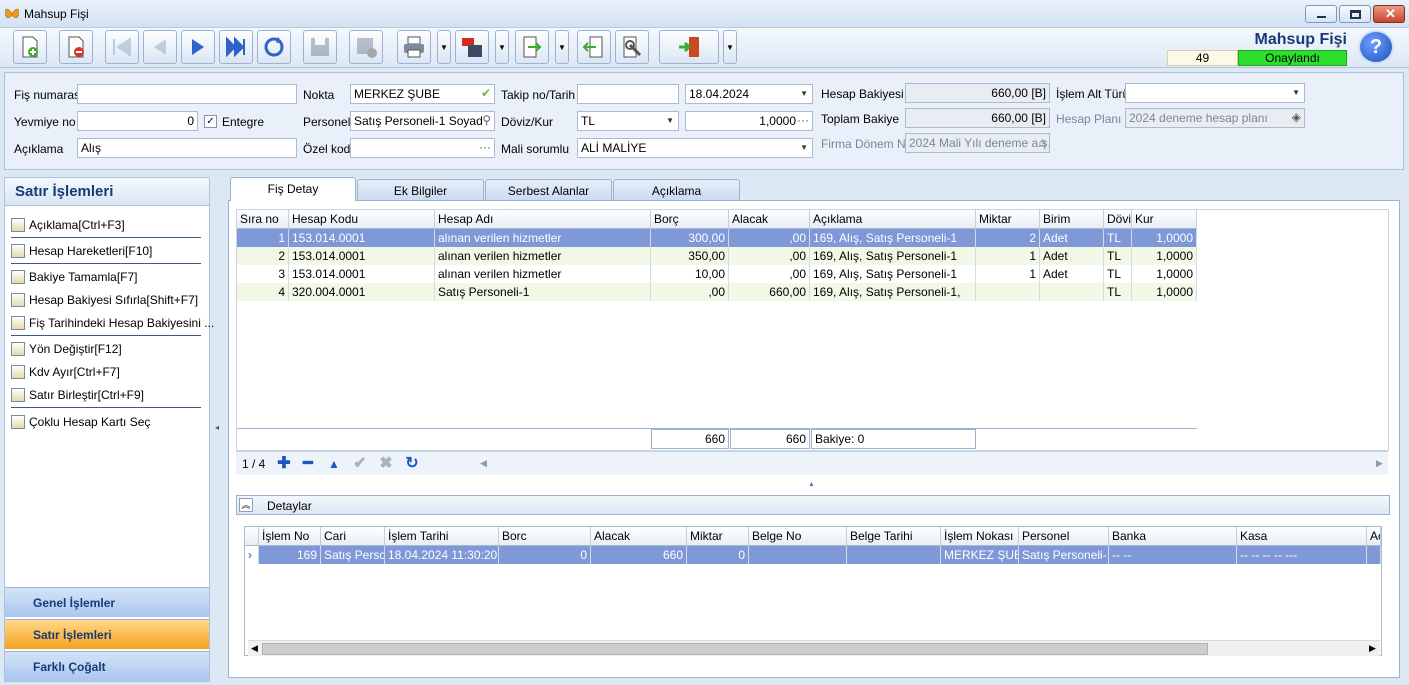 The width and height of the screenshot is (1409, 685). Describe the element at coordinates (30, 47) in the screenshot. I see `new-button` at that location.